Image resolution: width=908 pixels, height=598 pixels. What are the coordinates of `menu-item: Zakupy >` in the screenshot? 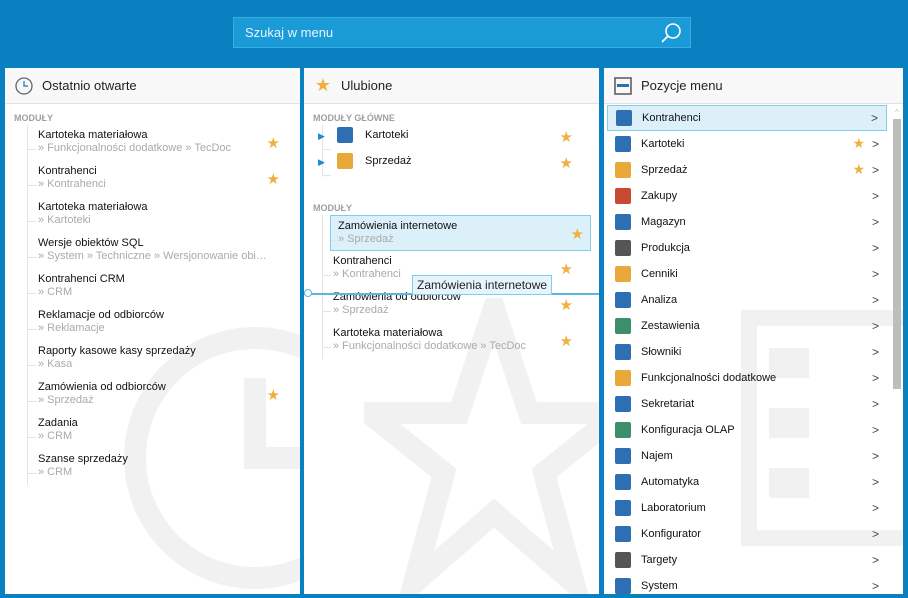 It's located at (747, 196).